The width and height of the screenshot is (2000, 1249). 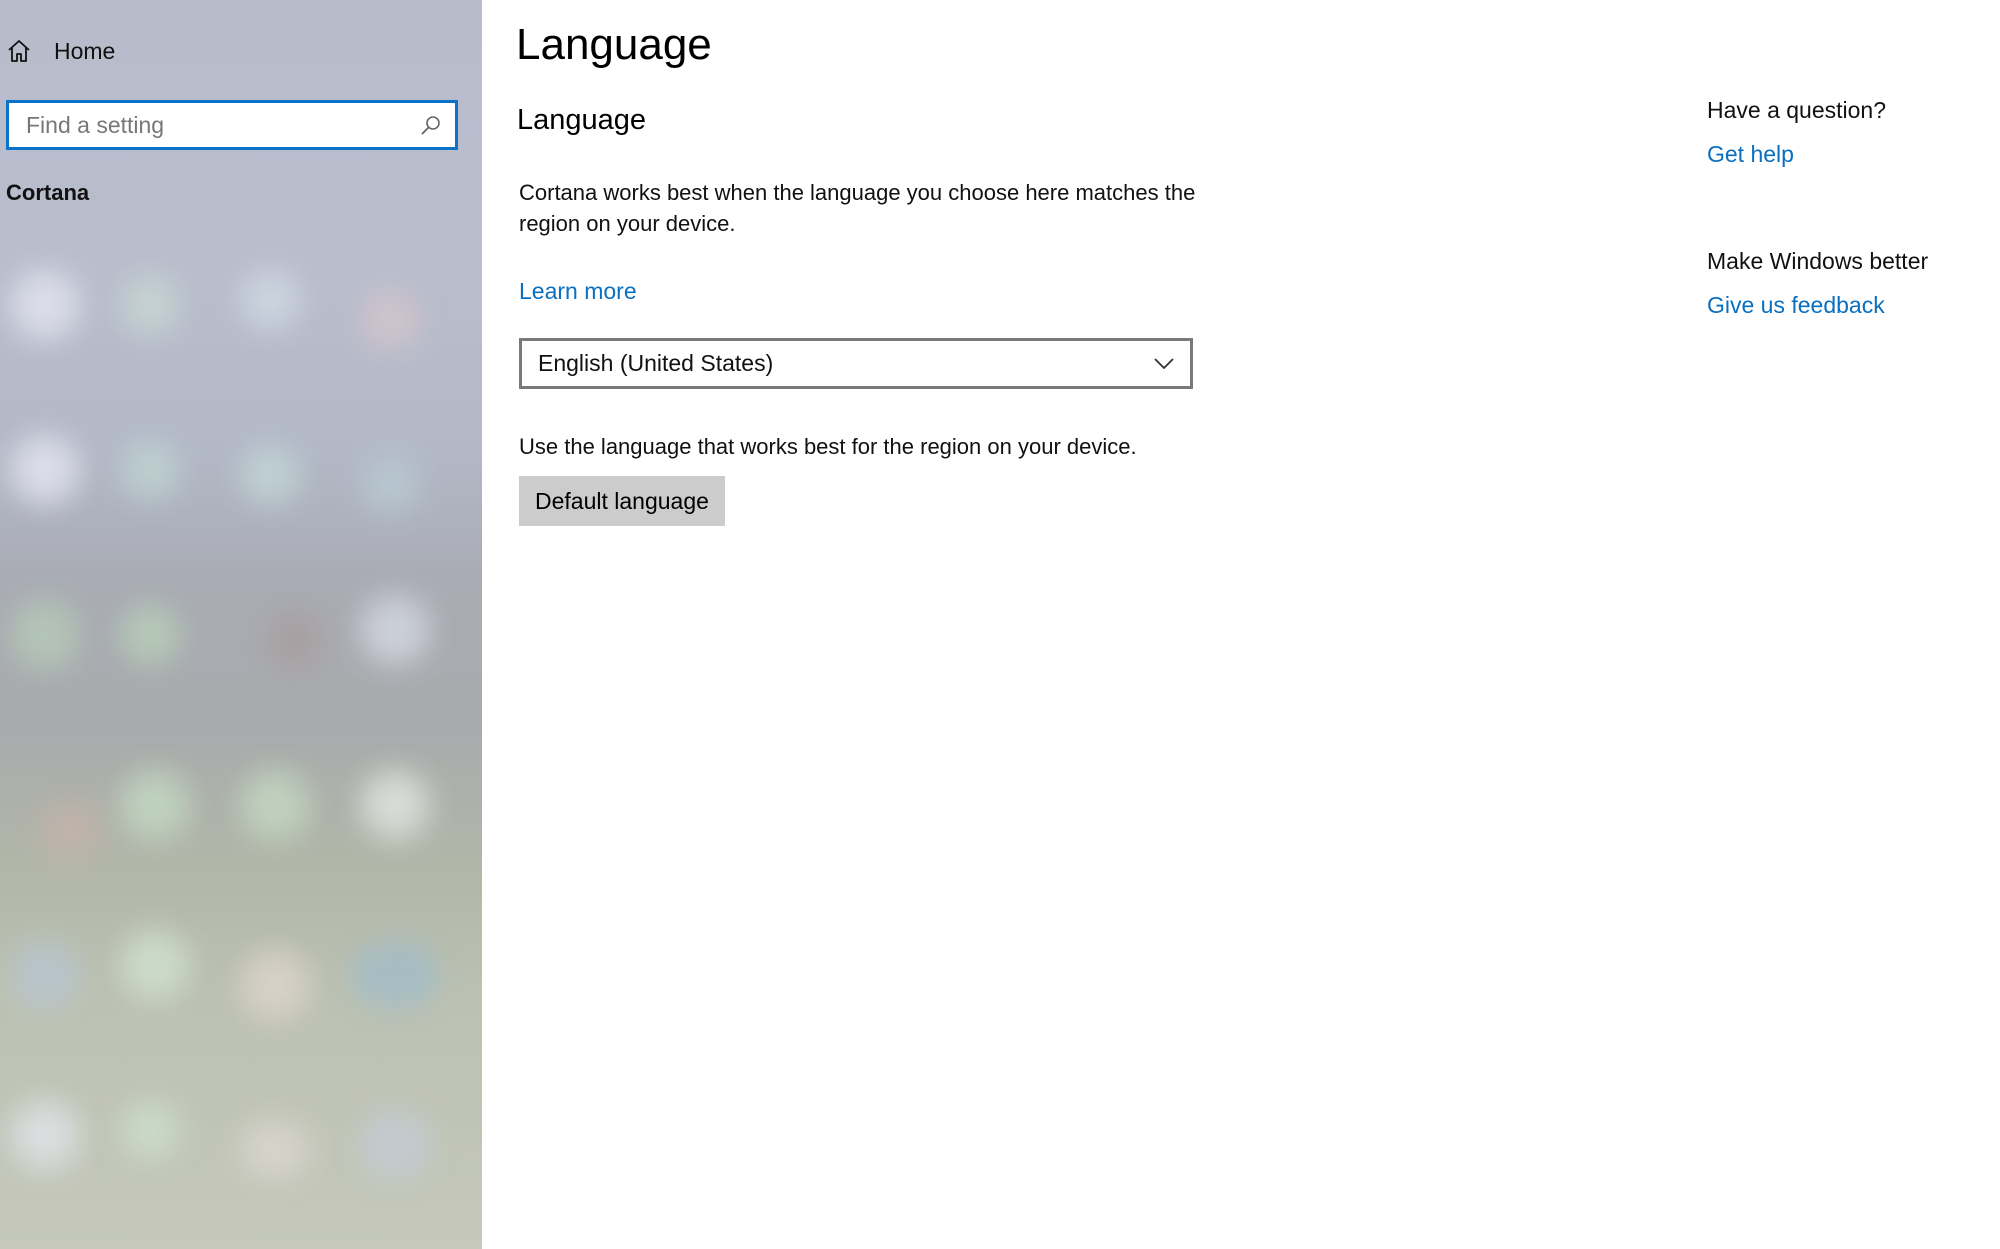 What do you see at coordinates (1818, 261) in the screenshot?
I see `make-windows-better-heading: Make Windows better` at bounding box center [1818, 261].